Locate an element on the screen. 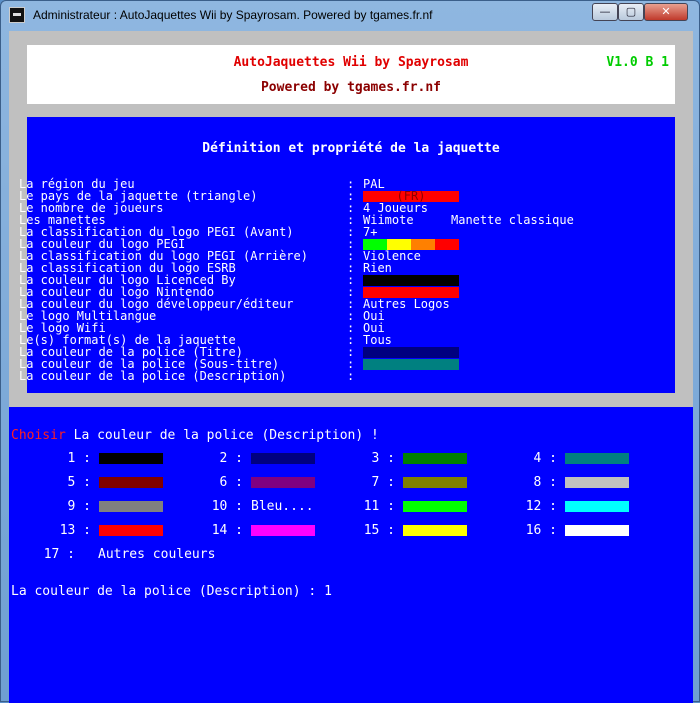 The width and height of the screenshot is (700, 703). color-number: 9 : is located at coordinates (79, 506).